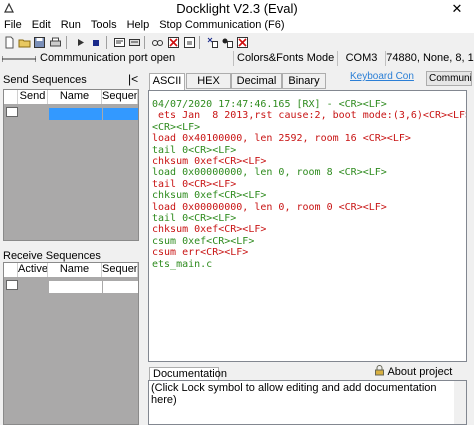  Describe the element at coordinates (208, 81) in the screenshot. I see `tab-hex: HEX` at that location.